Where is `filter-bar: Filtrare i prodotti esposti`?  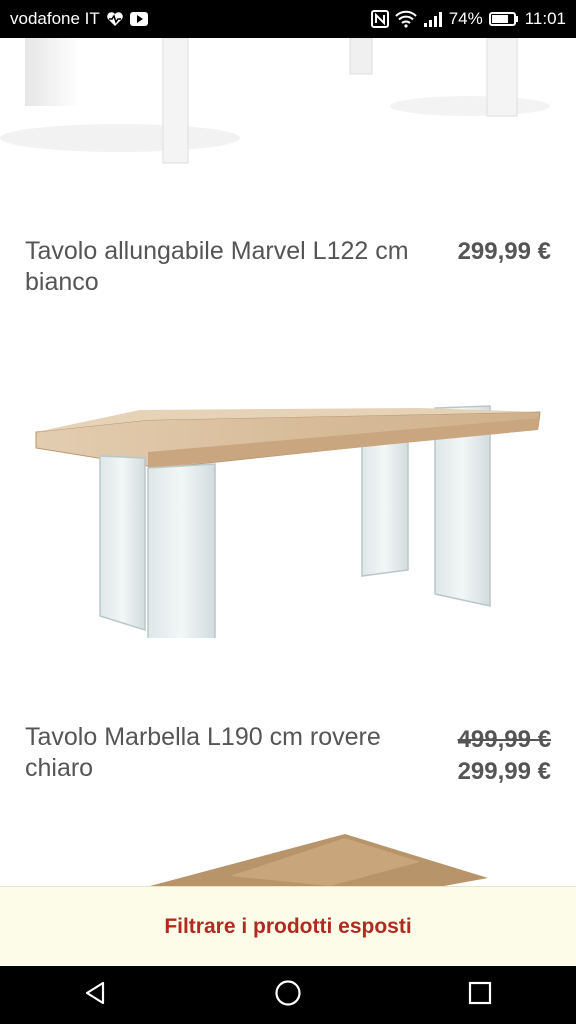
filter-bar: Filtrare i prodotti esposti is located at coordinates (288, 926).